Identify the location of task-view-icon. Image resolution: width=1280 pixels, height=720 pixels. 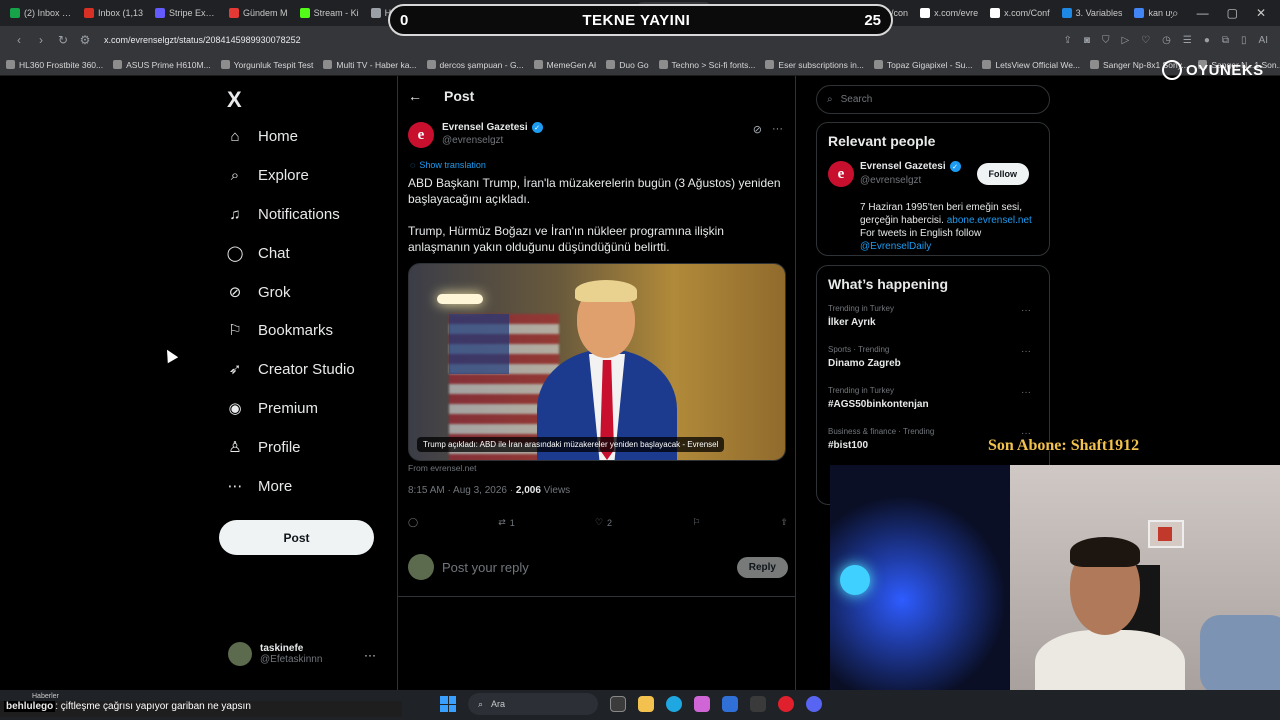
(618, 704).